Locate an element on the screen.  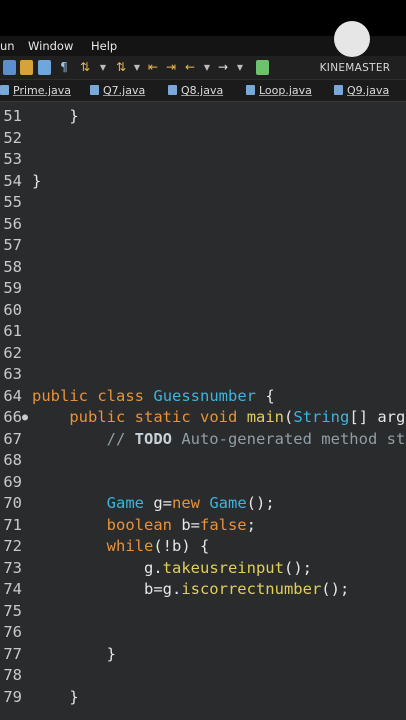
code-token: ; is located at coordinates (251, 524).